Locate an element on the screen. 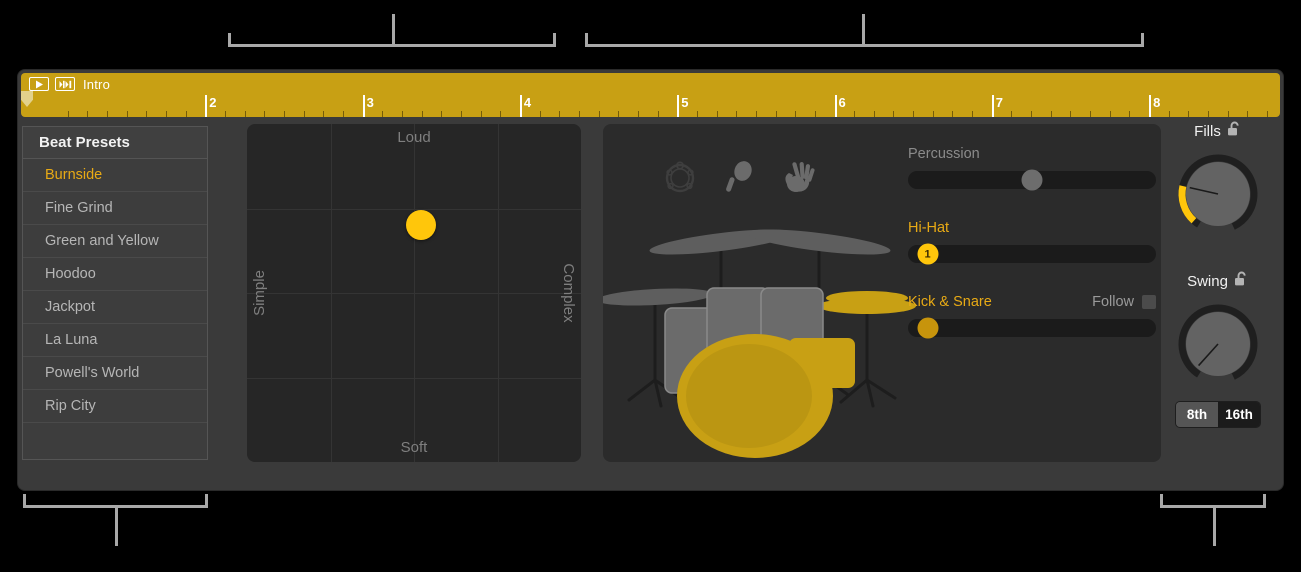 This screenshot has height=572, width=1301. bar-number: 2 is located at coordinates (213, 102).